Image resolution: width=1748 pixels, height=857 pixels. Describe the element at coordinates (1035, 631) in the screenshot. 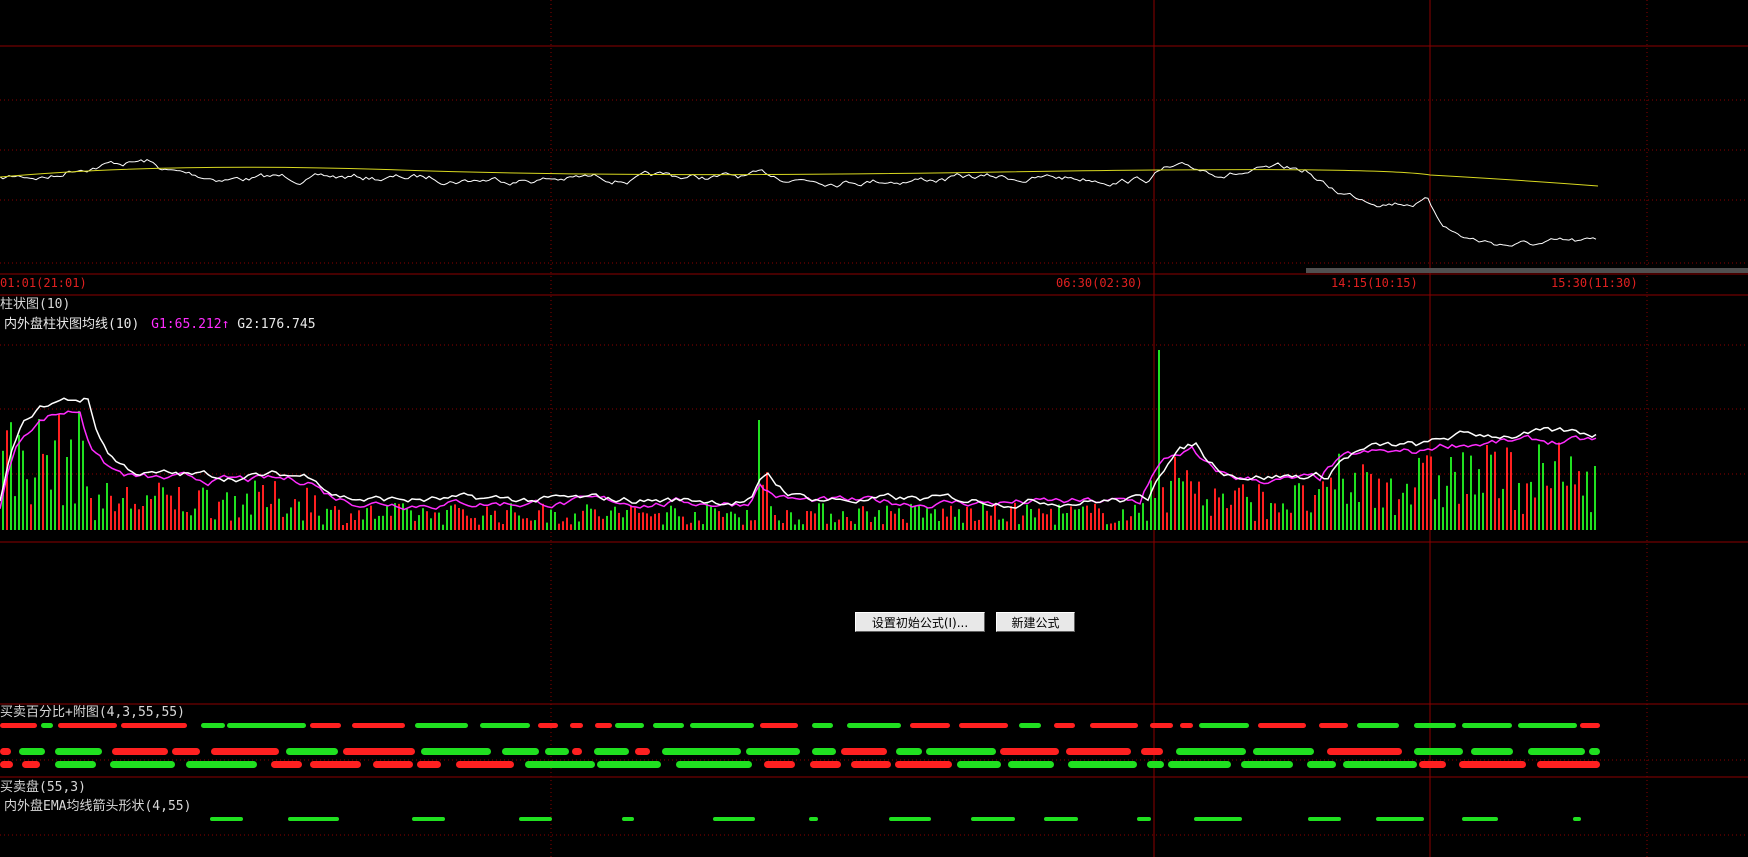

I see `new-formula-button: 新建公式(N)` at that location.